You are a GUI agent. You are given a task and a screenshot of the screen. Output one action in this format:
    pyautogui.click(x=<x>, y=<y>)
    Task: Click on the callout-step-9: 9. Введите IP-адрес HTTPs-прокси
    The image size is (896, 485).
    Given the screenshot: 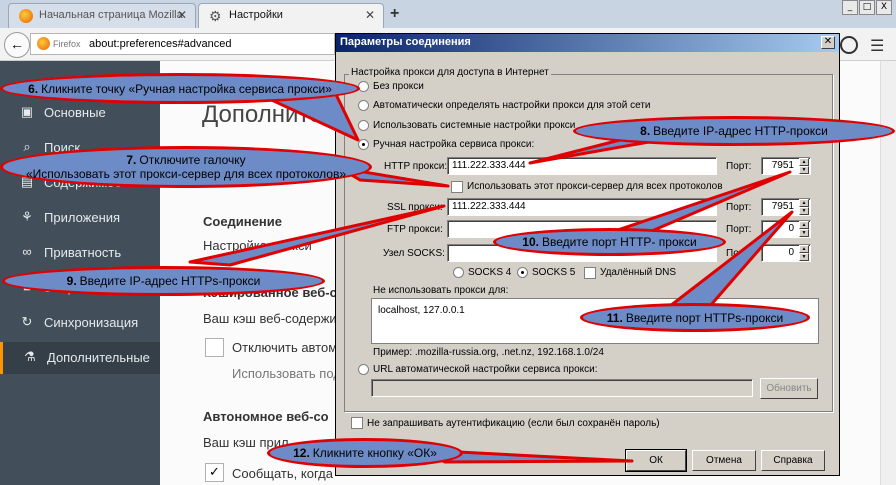 What is the action you would take?
    pyautogui.click(x=163, y=281)
    